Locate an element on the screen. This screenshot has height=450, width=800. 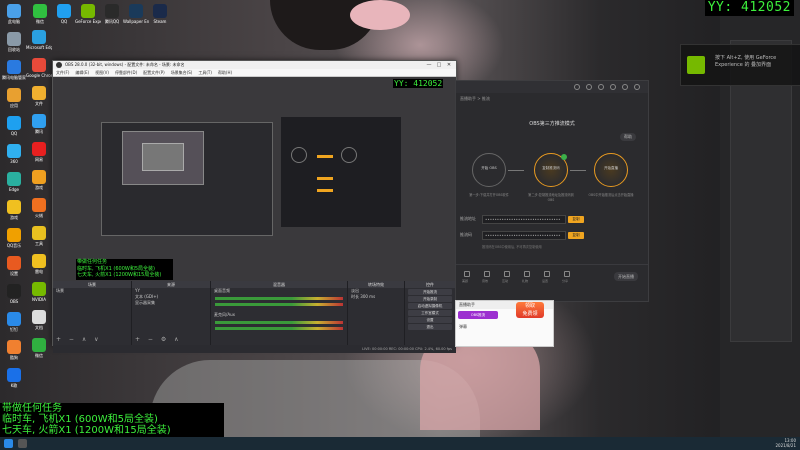
obs-menu-item: 帮助(H) is located at coordinates (225, 72).